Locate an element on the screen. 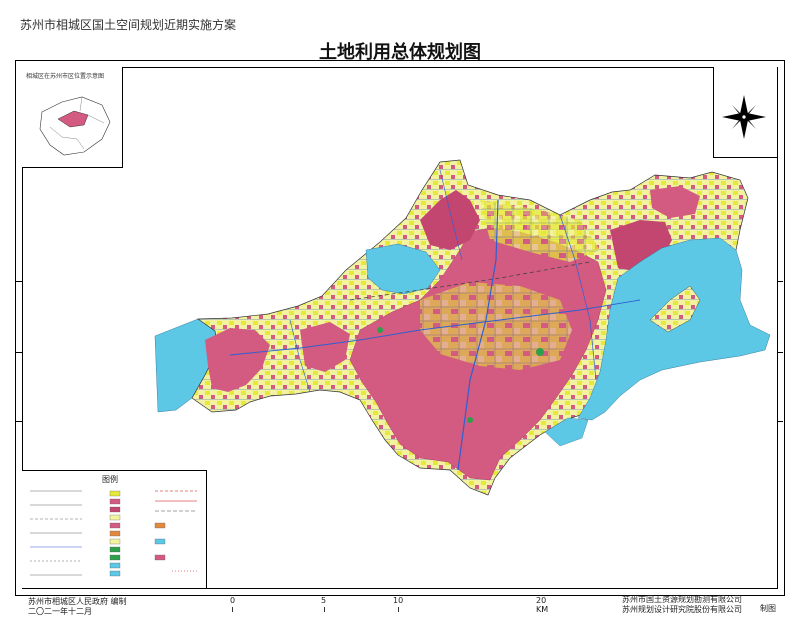 The height and width of the screenshot is (640, 800). footer-left-line1: 苏州市相城区人民政府 编制 is located at coordinates (77, 601).